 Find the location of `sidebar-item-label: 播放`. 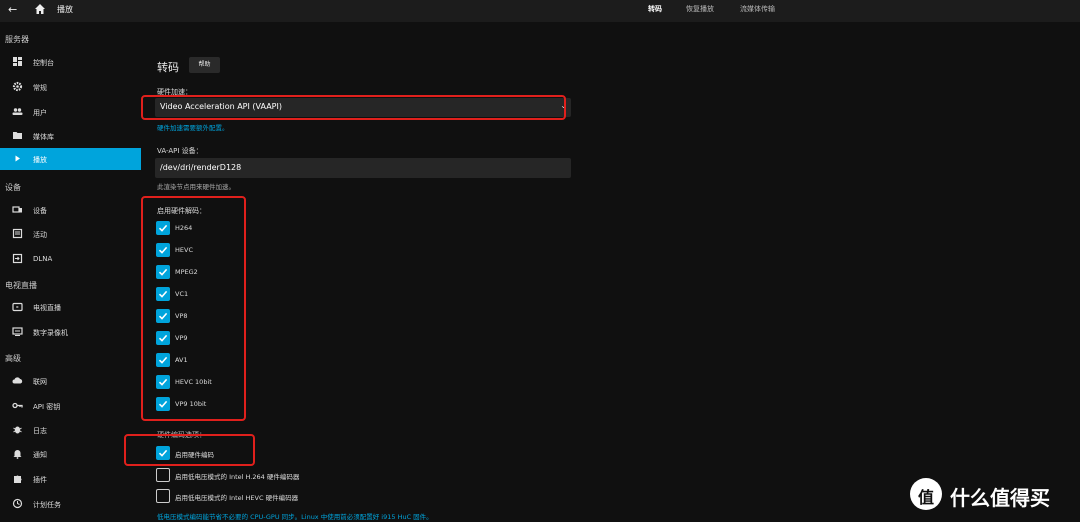

sidebar-item-label: 播放 is located at coordinates (40, 160).